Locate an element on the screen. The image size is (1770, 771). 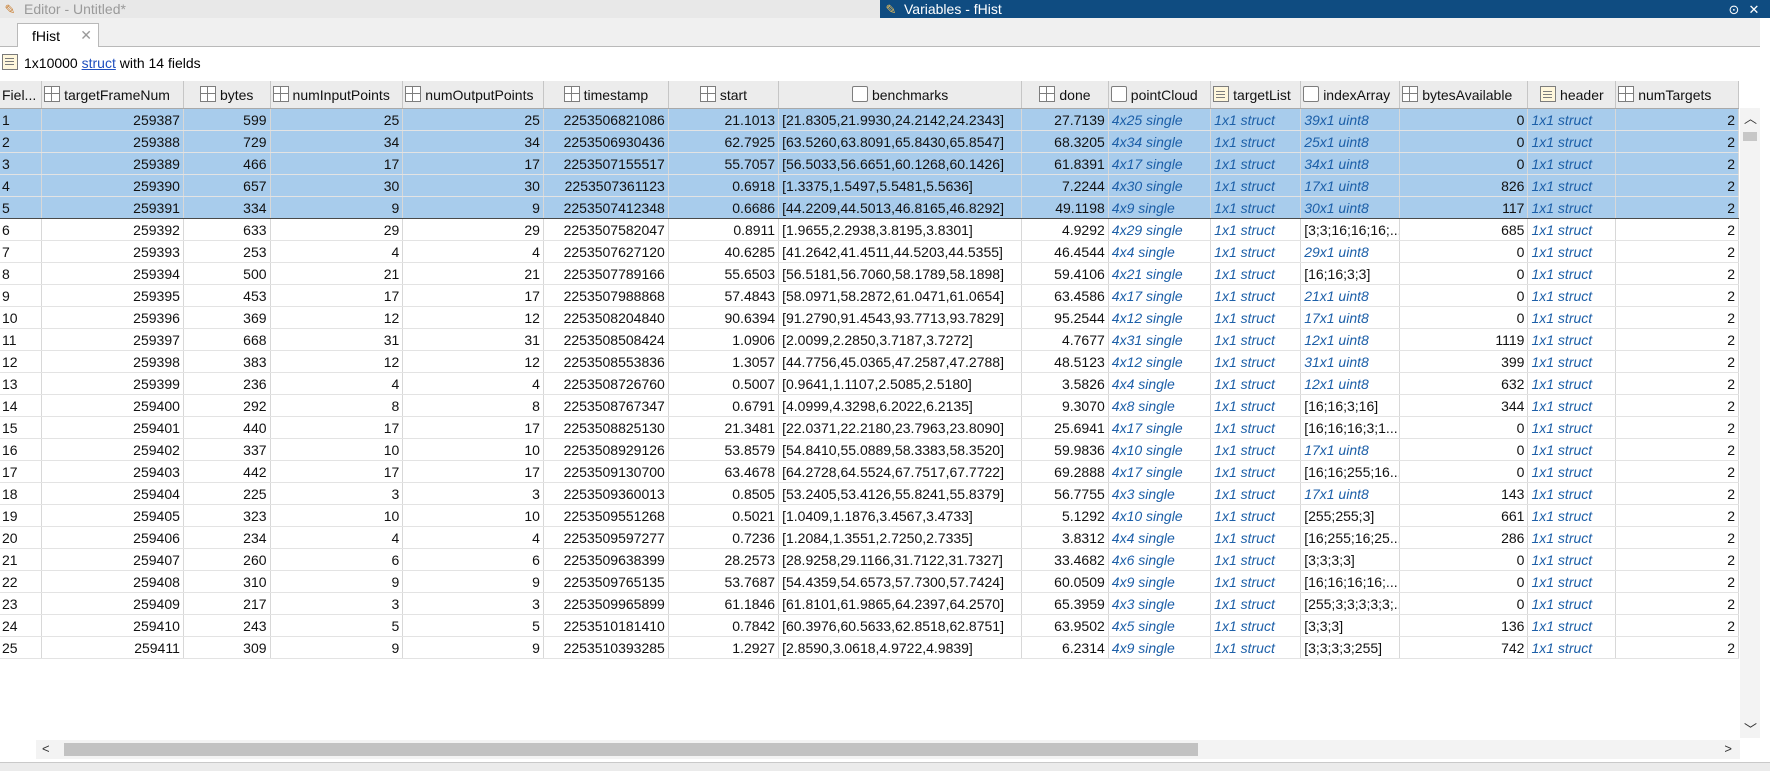
table-cell: 259405 is located at coordinates (112, 515).